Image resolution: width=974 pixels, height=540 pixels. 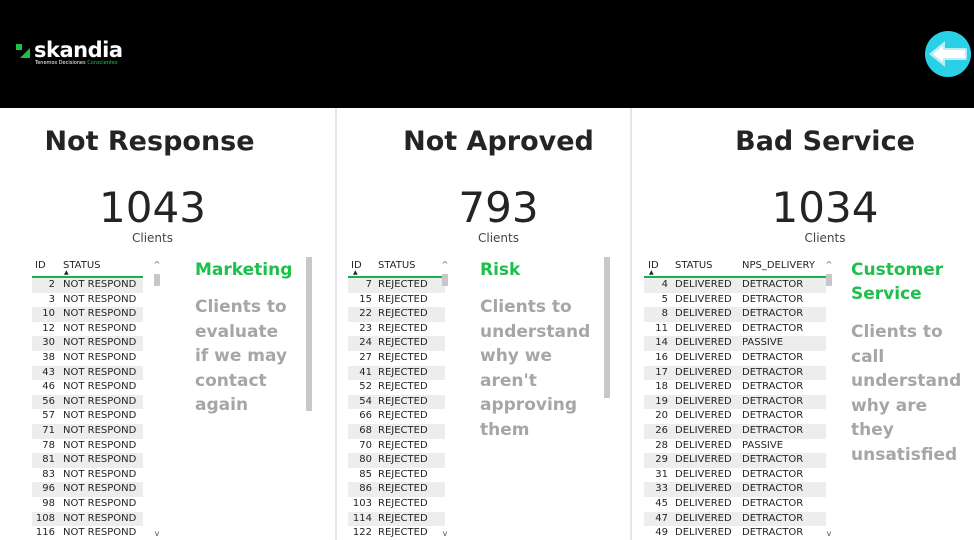 I want to click on table-row: 68 REJECTED, so click(x=396, y=431).